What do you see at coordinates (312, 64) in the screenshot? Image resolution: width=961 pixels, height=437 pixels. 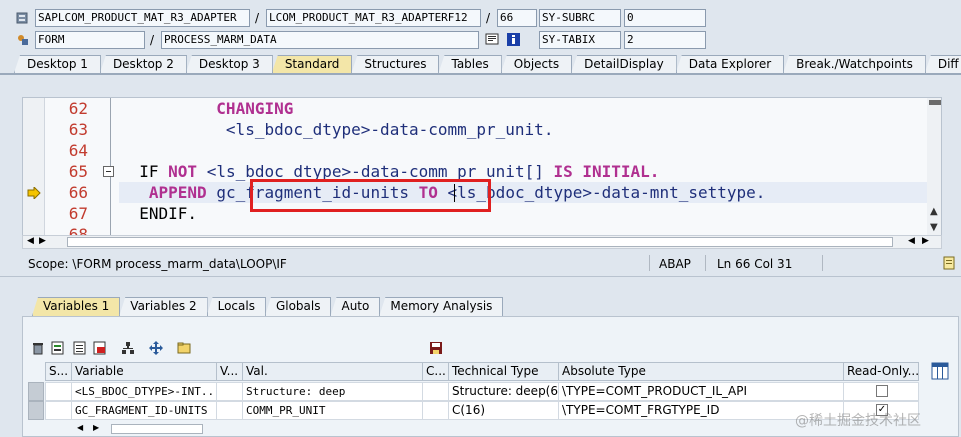 I see `tab-standard: Standard` at bounding box center [312, 64].